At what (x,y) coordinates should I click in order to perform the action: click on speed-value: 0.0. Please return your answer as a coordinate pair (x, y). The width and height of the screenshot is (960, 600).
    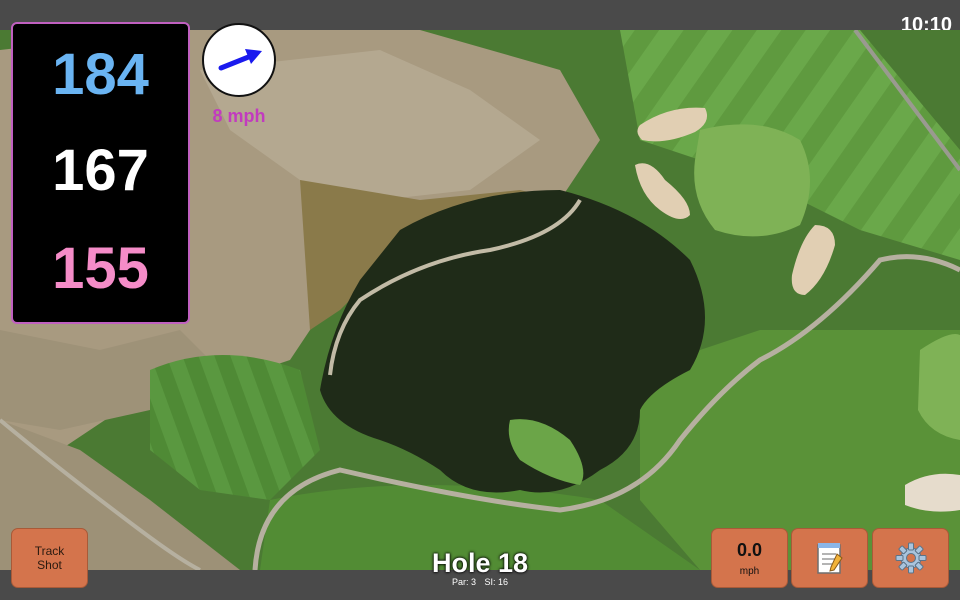
    Looking at the image, I should click on (749, 549).